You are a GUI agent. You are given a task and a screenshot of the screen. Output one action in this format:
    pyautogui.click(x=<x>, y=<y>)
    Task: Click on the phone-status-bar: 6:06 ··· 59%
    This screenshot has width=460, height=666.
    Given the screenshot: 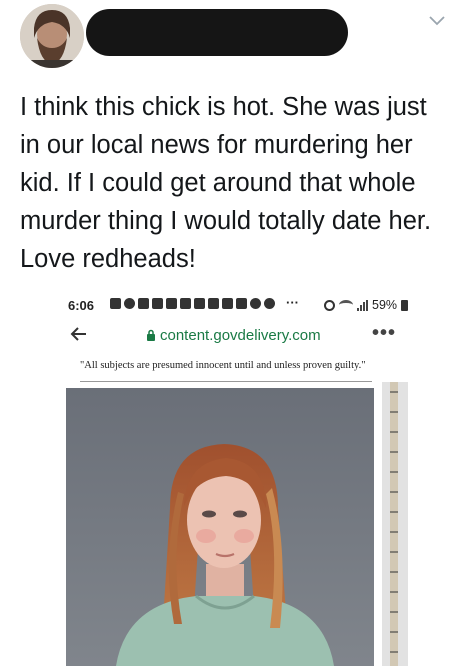 What is the action you would take?
    pyautogui.click(x=237, y=305)
    